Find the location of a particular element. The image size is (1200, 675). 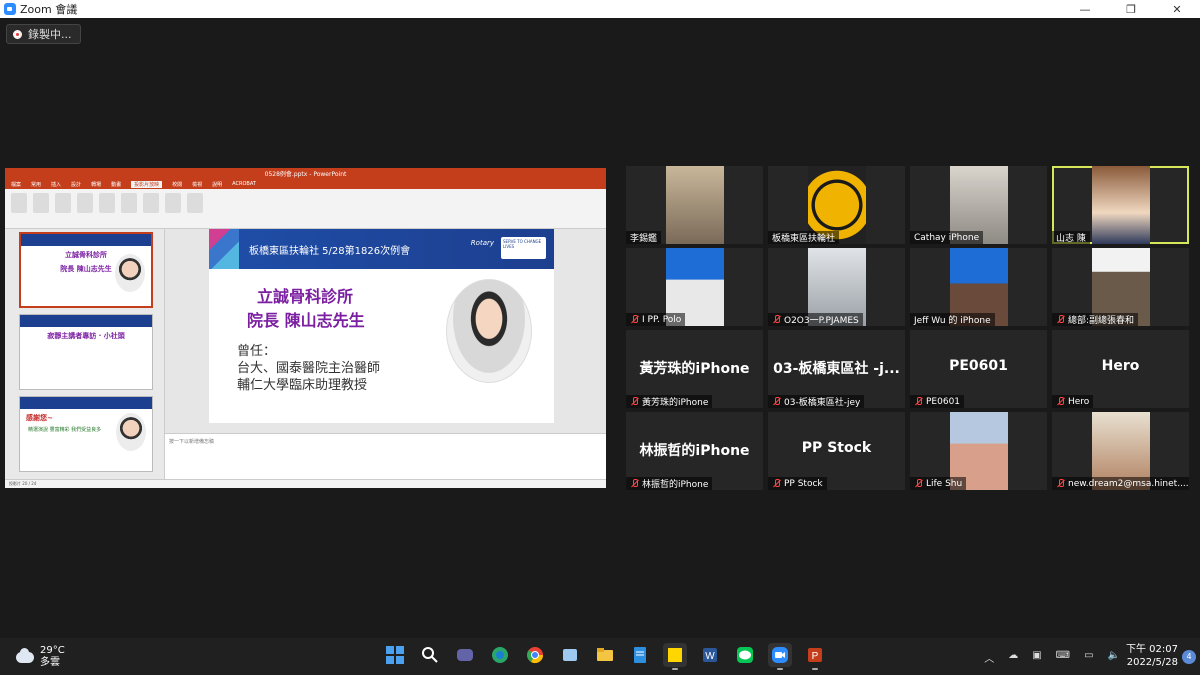

participant-tile: 李錫鑑 is located at coordinates (694, 205).